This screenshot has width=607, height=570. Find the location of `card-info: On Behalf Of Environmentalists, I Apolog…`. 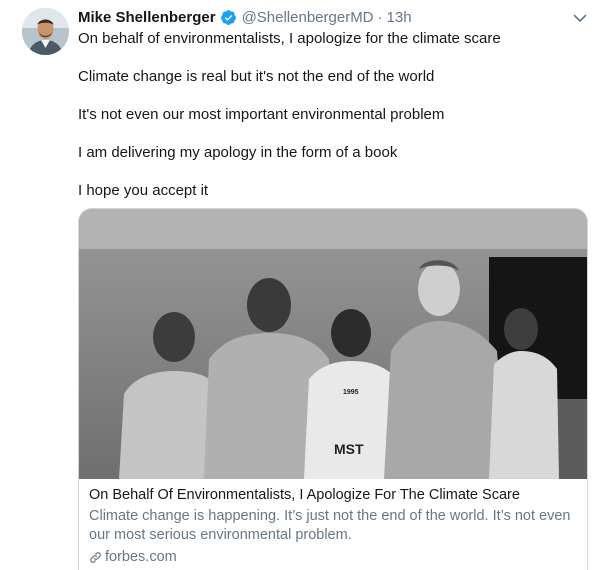

card-info: On Behalf Of Environmentalists, I Apolog… is located at coordinates (334, 526).